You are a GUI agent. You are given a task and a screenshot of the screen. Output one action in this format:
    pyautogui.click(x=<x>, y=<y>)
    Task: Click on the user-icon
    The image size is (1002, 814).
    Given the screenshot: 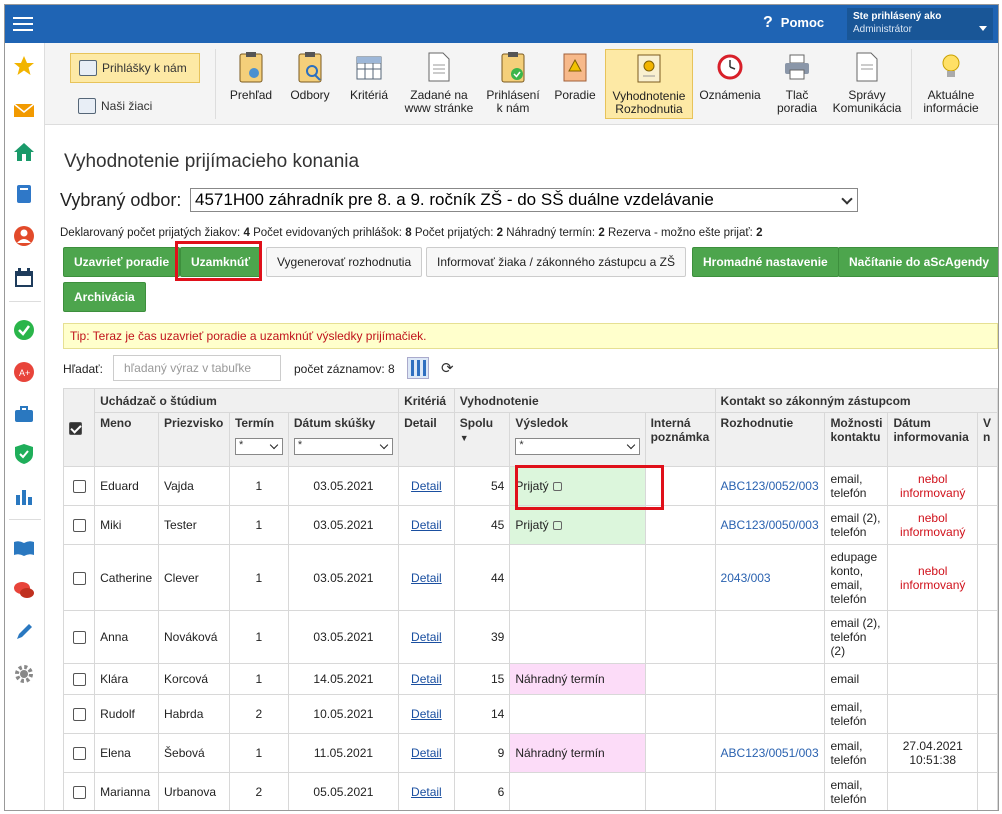 What is the action you would take?
    pyautogui.click(x=24, y=236)
    